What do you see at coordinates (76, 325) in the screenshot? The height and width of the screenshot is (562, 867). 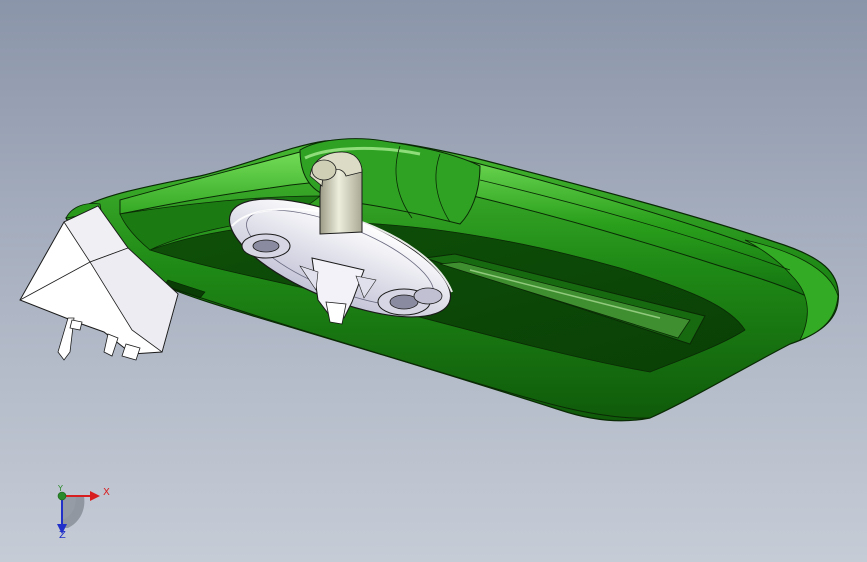 I see `plug-pin-tip` at bounding box center [76, 325].